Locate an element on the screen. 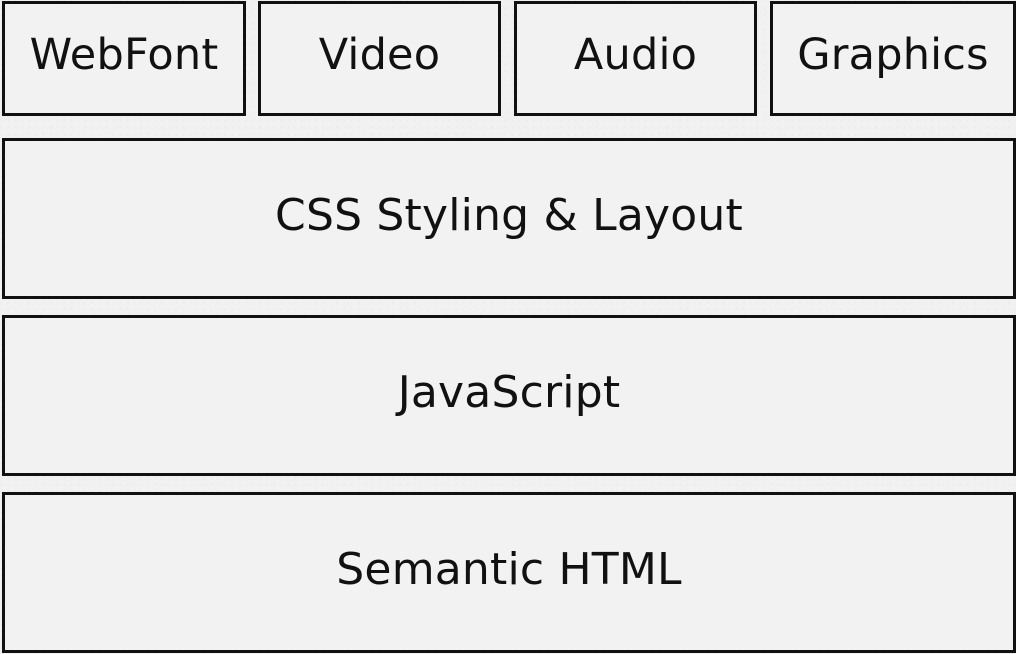 Image resolution: width=1016 pixels, height=654 pixels. audio-box: Audio is located at coordinates (635, 58).